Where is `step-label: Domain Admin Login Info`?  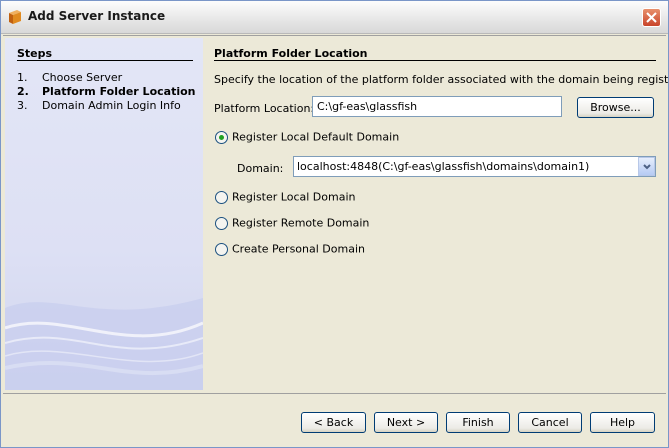
step-label: Domain Admin Login Info is located at coordinates (111, 105).